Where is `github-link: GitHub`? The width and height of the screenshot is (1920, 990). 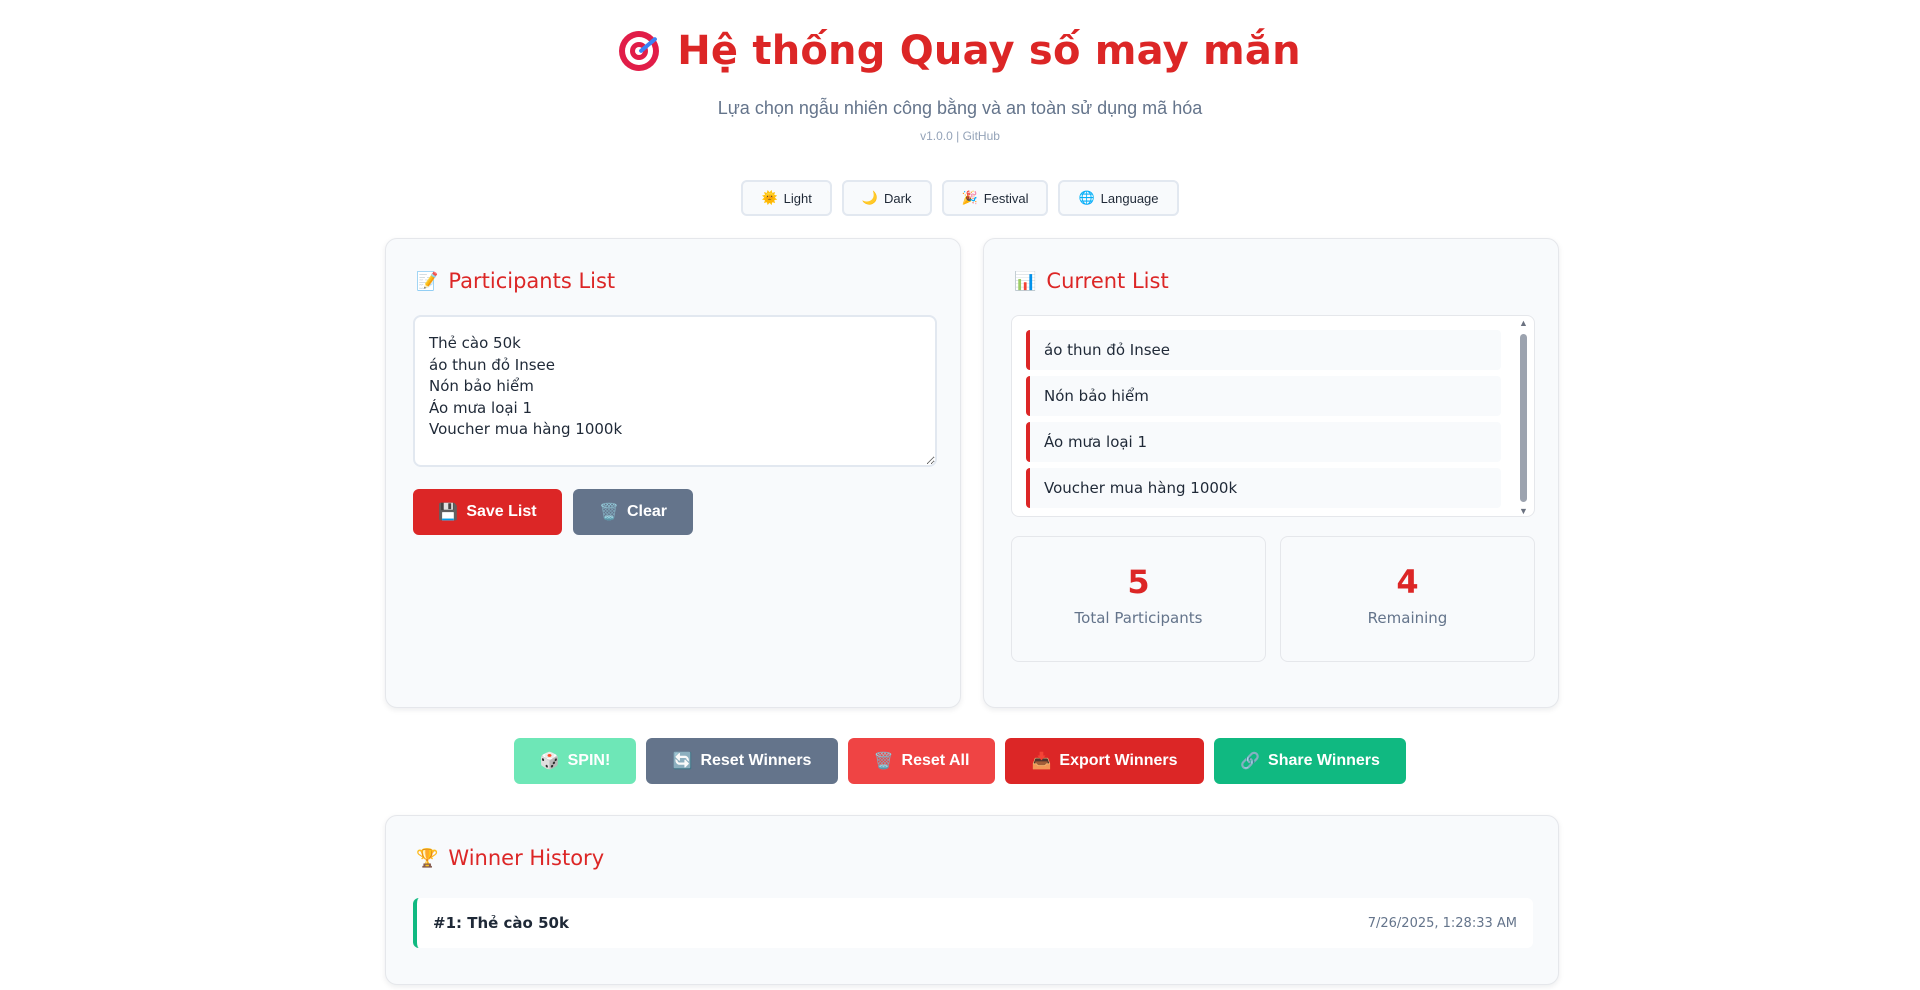
github-link: GitHub is located at coordinates (981, 136).